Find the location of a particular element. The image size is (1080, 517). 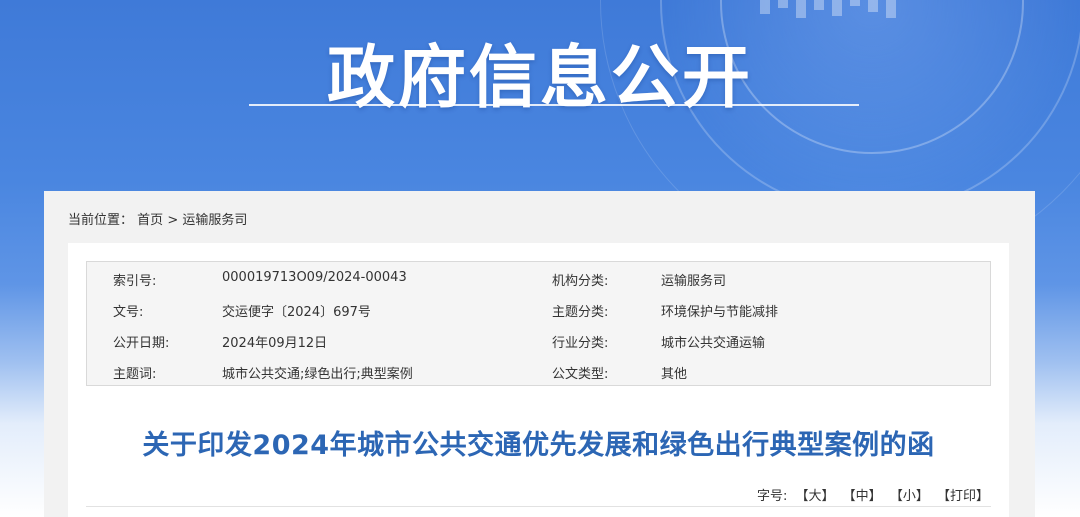

divider is located at coordinates (538, 506).